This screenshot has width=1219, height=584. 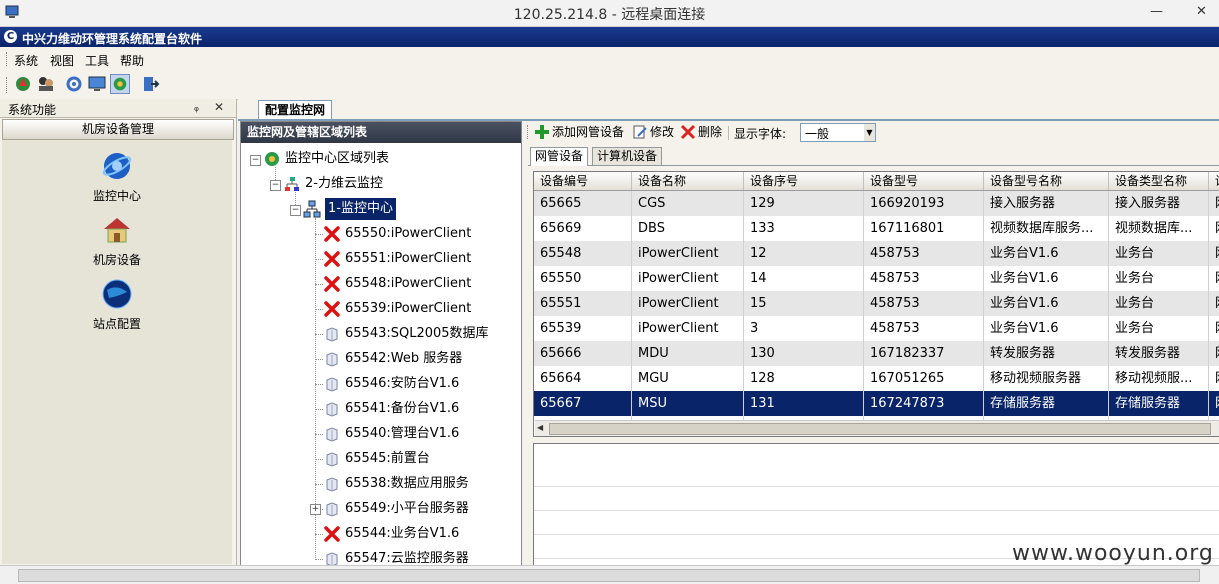 What do you see at coordinates (528, 132) in the screenshot?
I see `device-toolbar-grip` at bounding box center [528, 132].